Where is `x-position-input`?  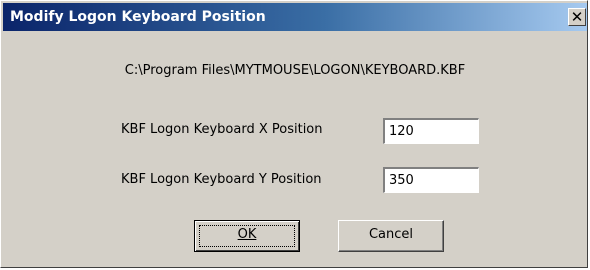 x-position-input is located at coordinates (431, 131).